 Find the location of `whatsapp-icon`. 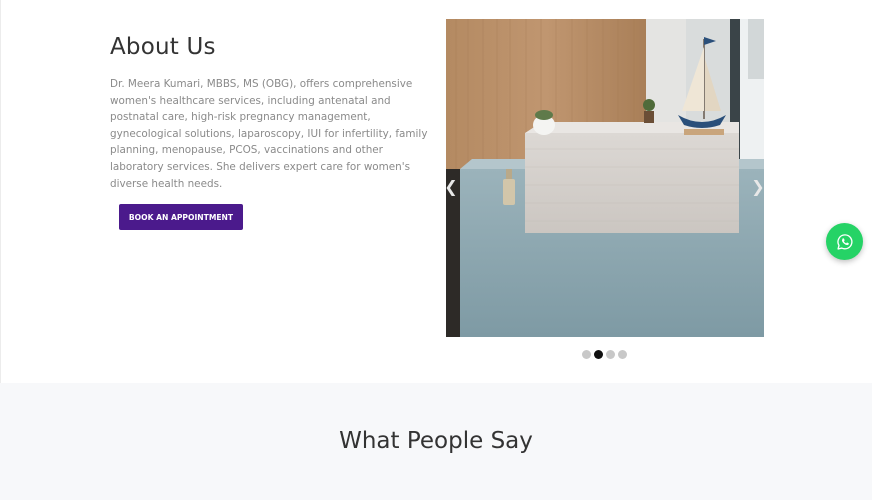

whatsapp-icon is located at coordinates (844, 241).